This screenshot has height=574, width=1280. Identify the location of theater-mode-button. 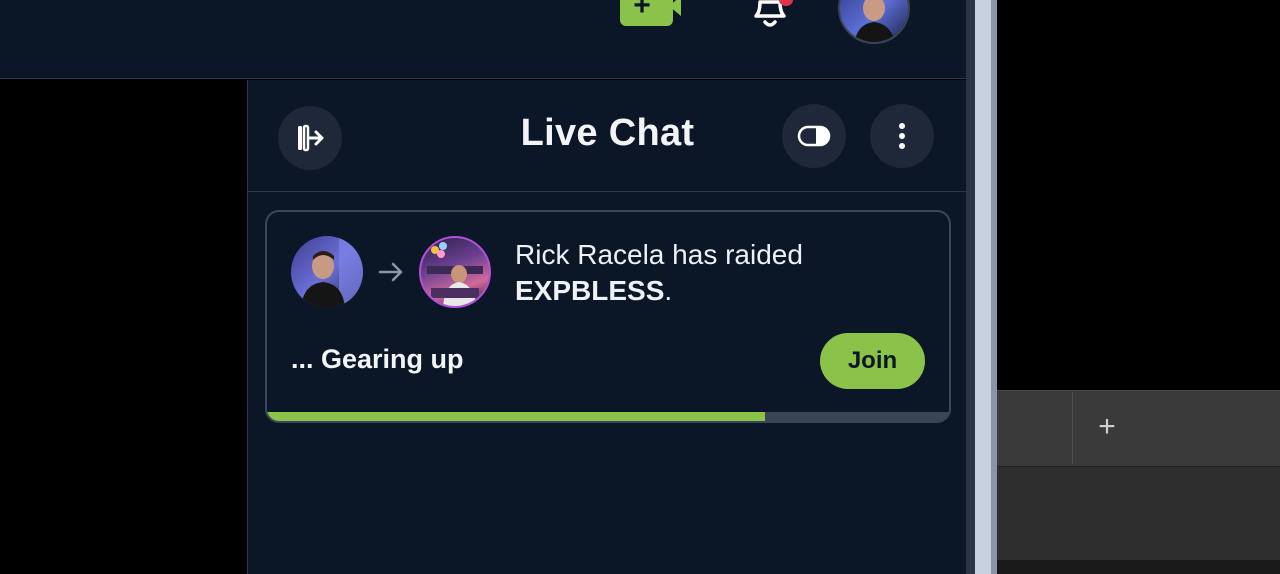
(814, 136).